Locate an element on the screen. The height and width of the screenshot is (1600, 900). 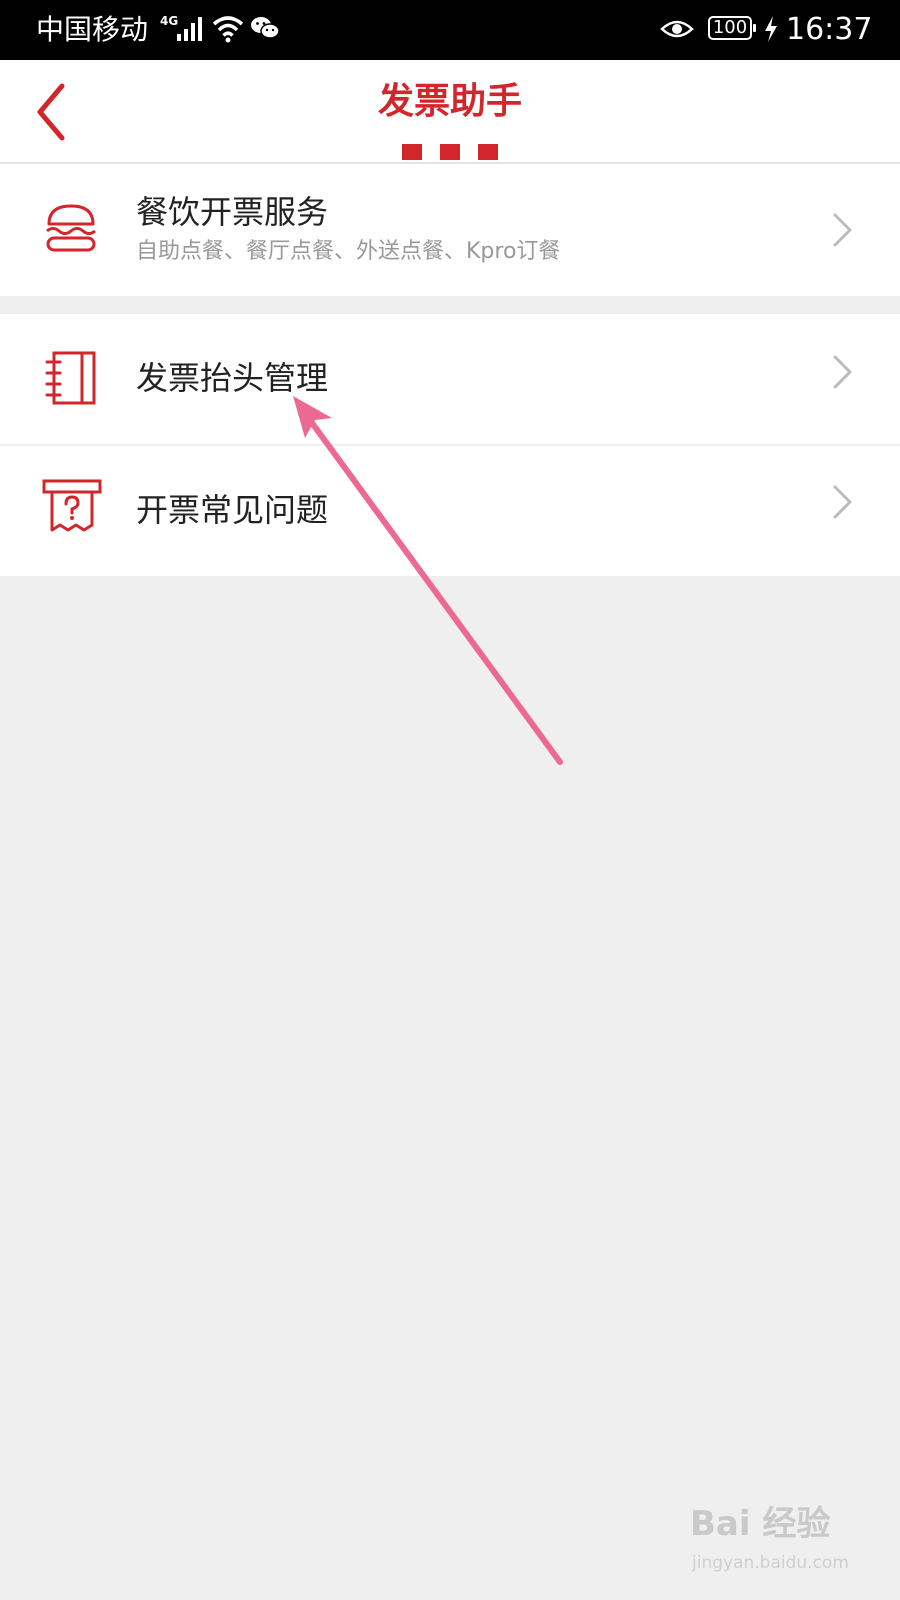
receipt-question-icon is located at coordinates (72, 505).